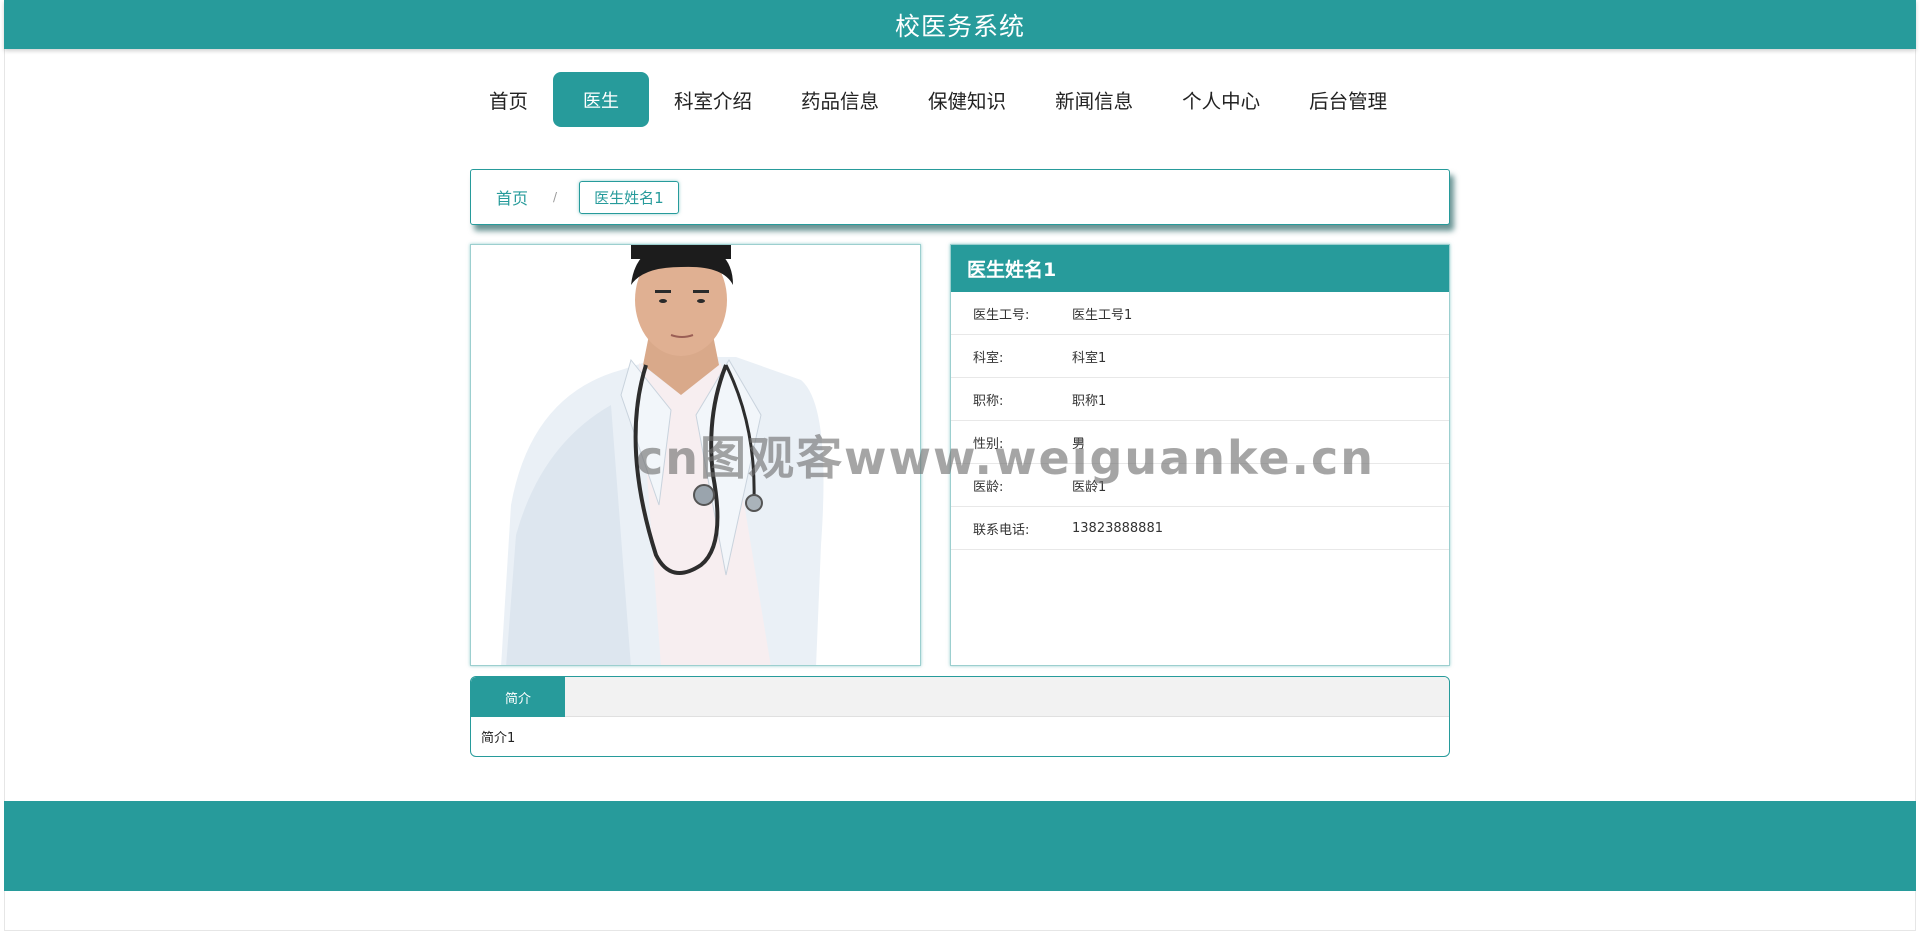  Describe the element at coordinates (1200, 399) in the screenshot. I see `info-row-title: 职称: 职称1` at that location.